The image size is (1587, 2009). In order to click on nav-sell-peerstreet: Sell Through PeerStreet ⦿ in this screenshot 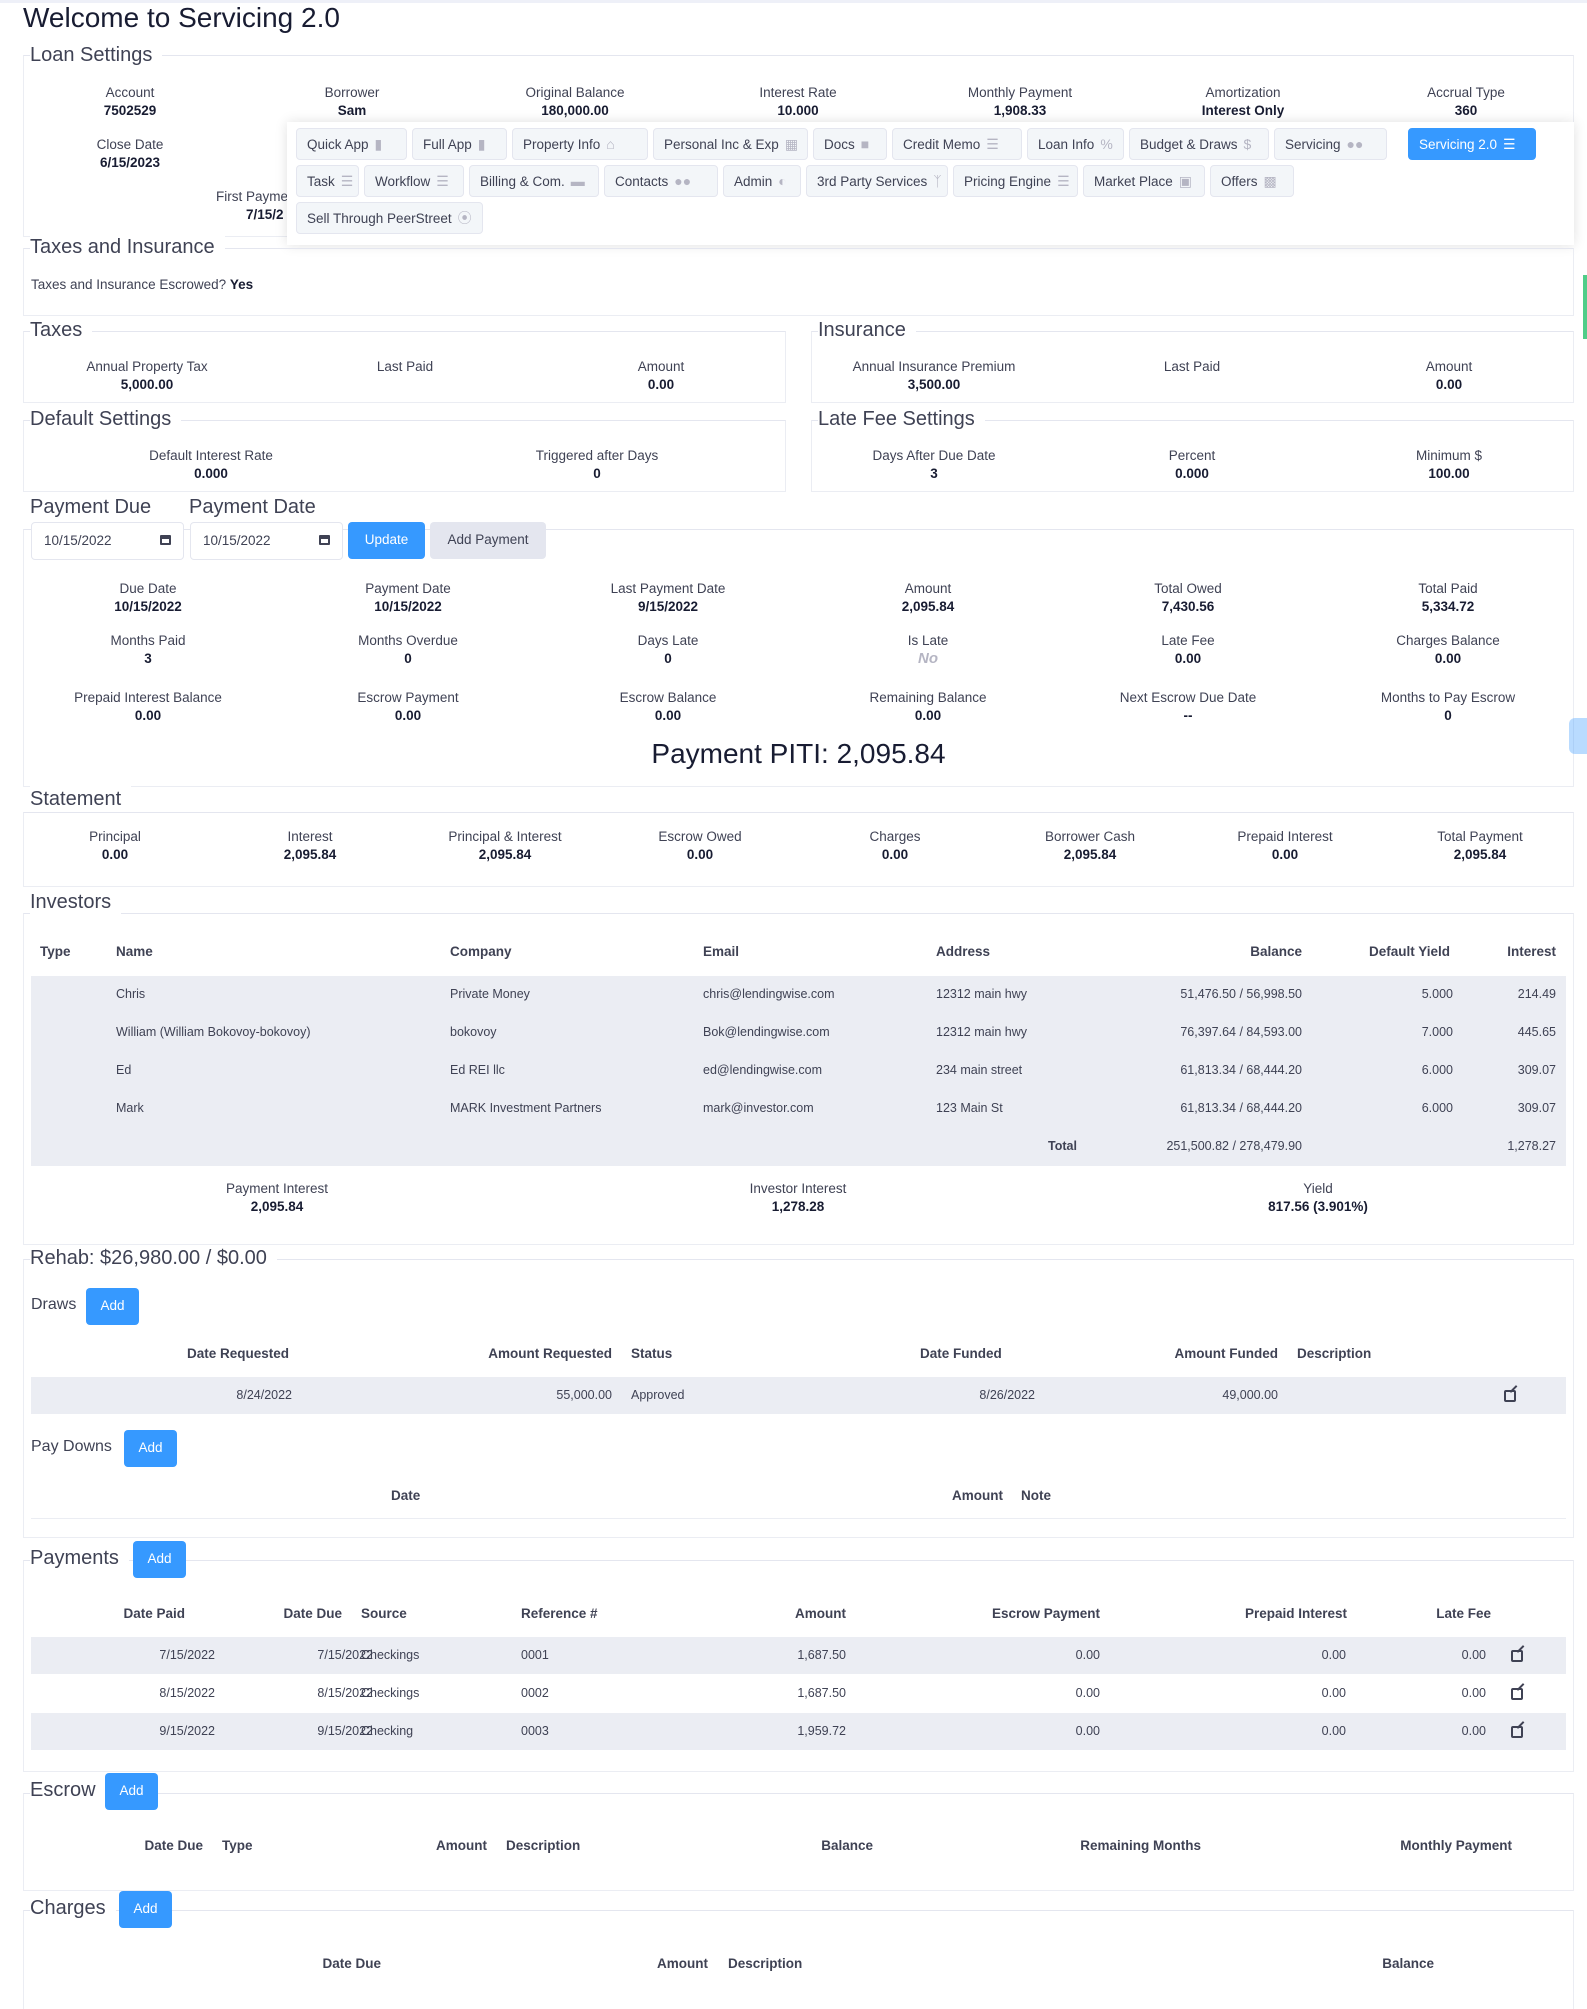, I will do `click(389, 218)`.